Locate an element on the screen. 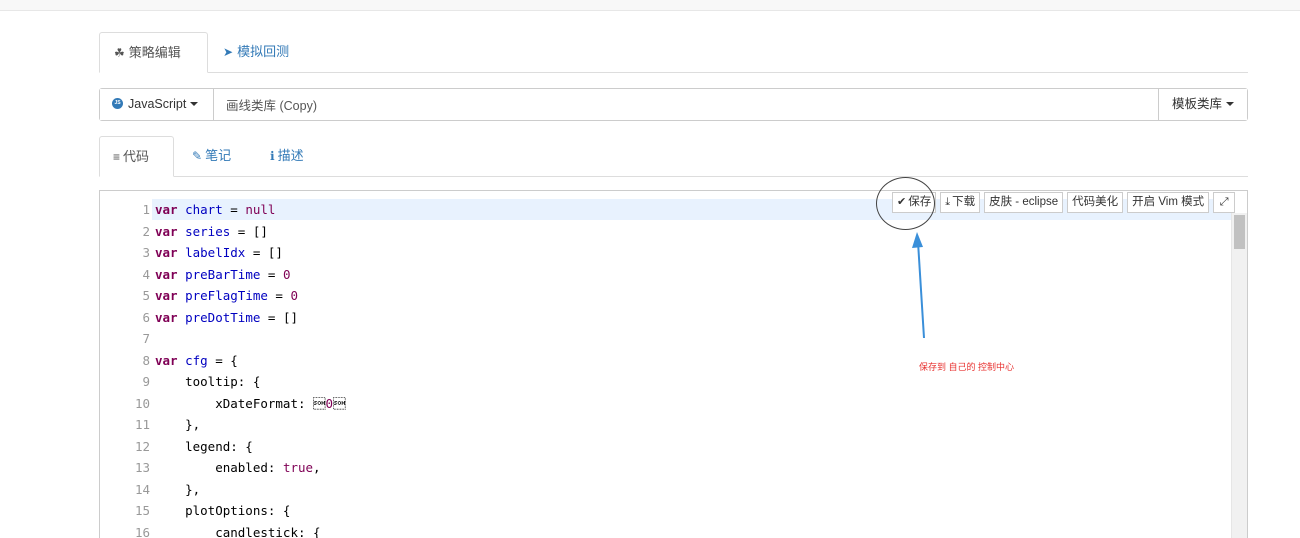  tab-description: ℹ 描述 is located at coordinates (287, 156).